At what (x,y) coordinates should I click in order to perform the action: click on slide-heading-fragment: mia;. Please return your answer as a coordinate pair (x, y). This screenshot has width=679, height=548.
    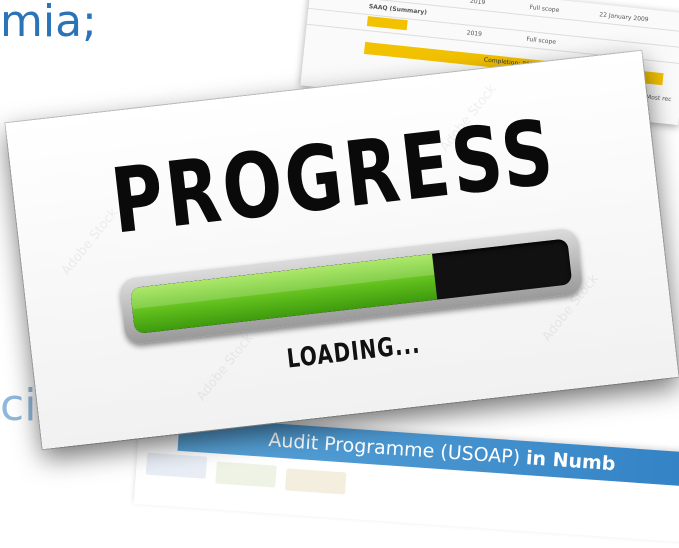
    Looking at the image, I should click on (48, 23).